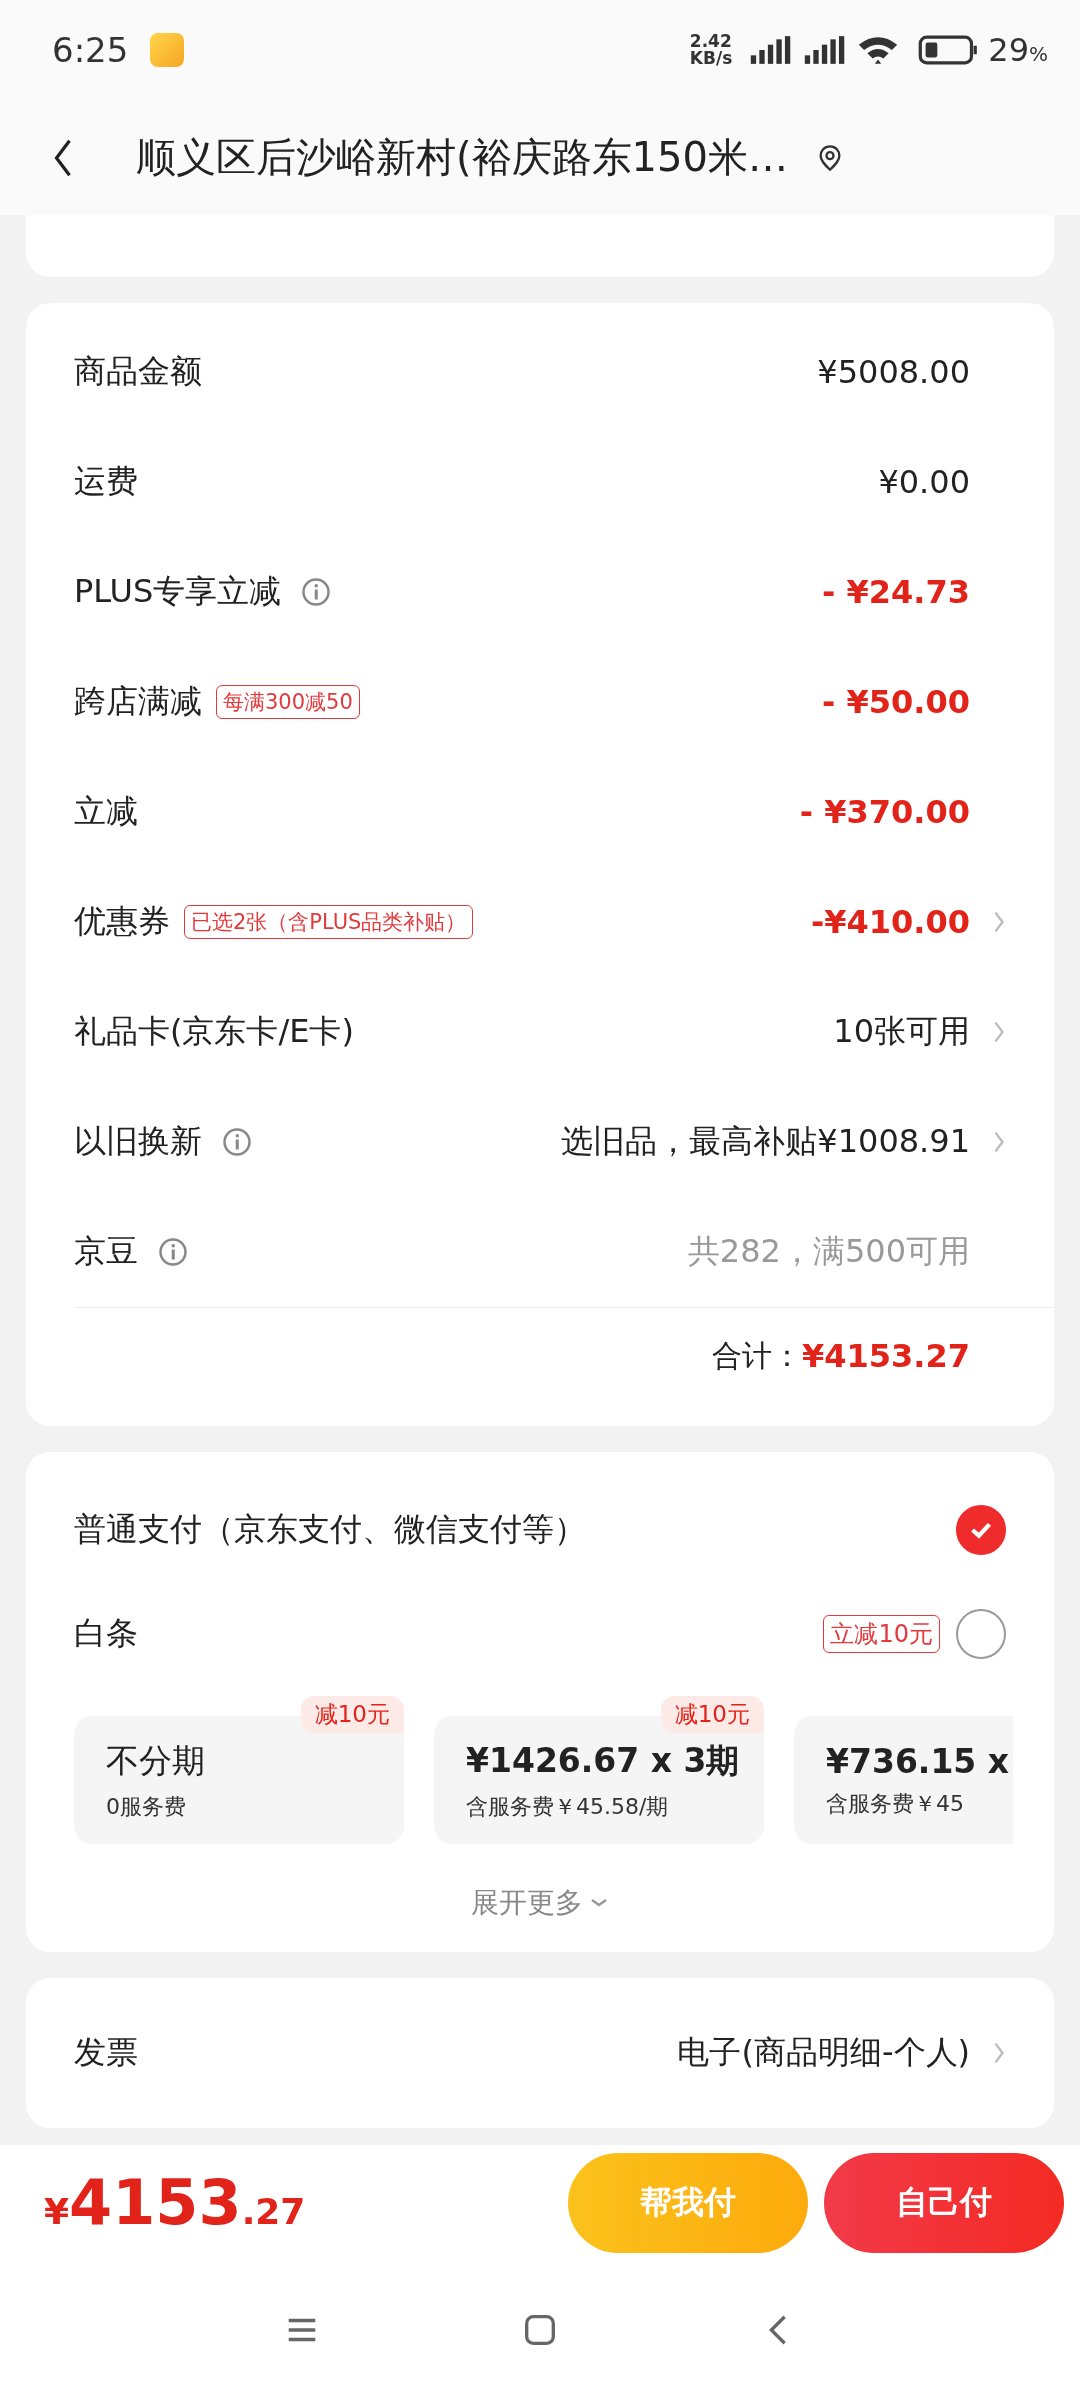 Image resolution: width=1080 pixels, height=2400 pixels. Describe the element at coordinates (757, 1355) in the screenshot. I see `total-label: 合计：` at that location.